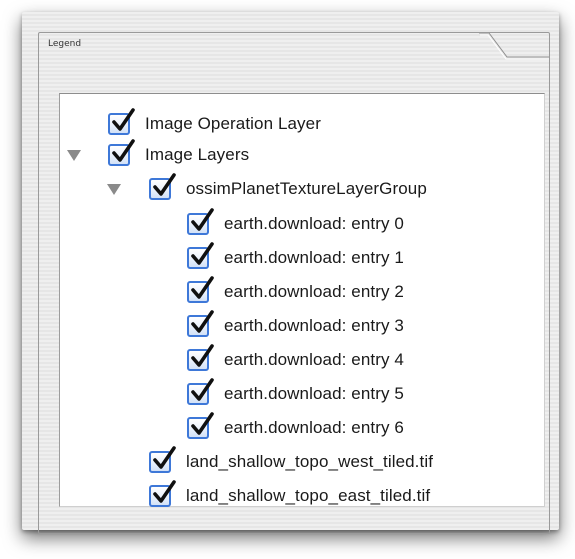 This screenshot has height=559, width=575. What do you see at coordinates (65, 44) in the screenshot?
I see `legend-title: Legend` at bounding box center [65, 44].